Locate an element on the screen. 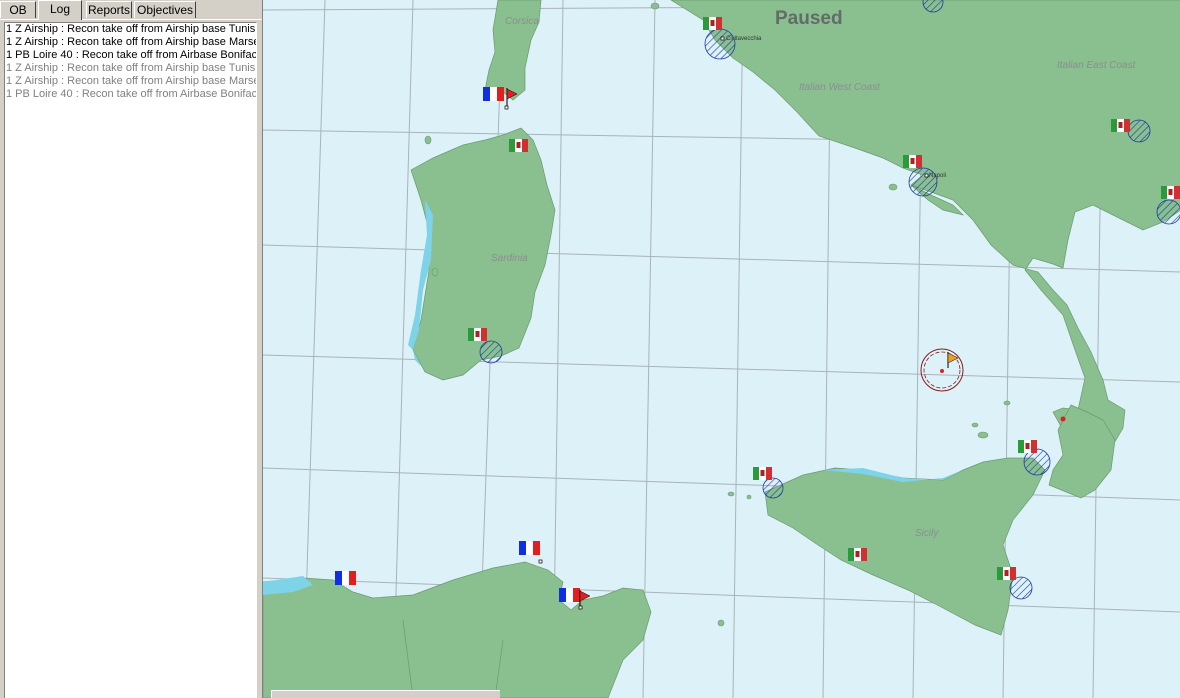  region-label-sicily: Sicily is located at coordinates (927, 533).